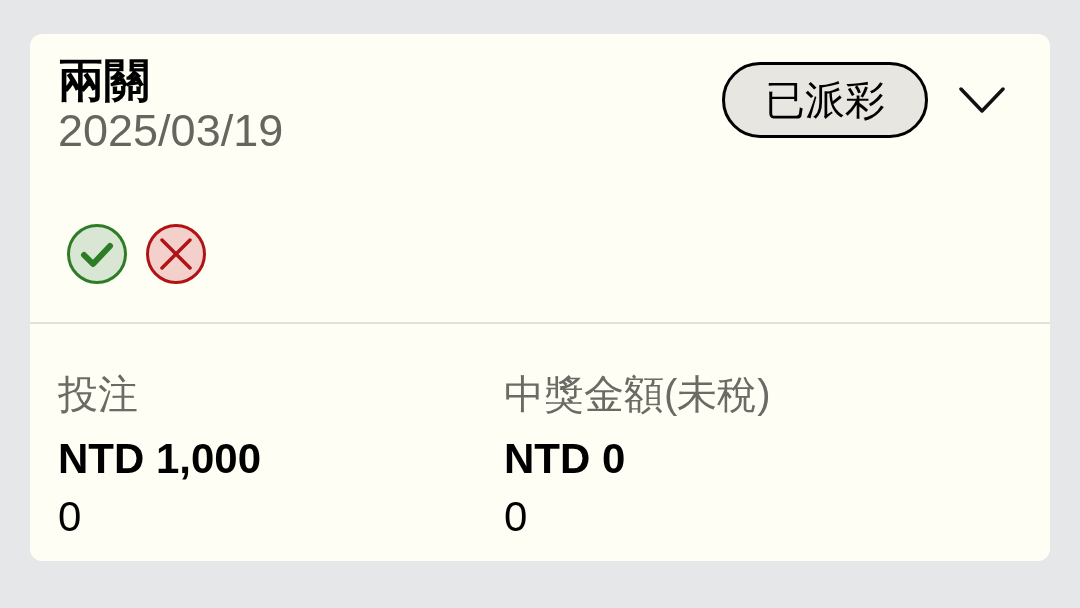 The height and width of the screenshot is (608, 1080). What do you see at coordinates (160, 459) in the screenshot?
I see `stat-amount: NTD 1,000` at bounding box center [160, 459].